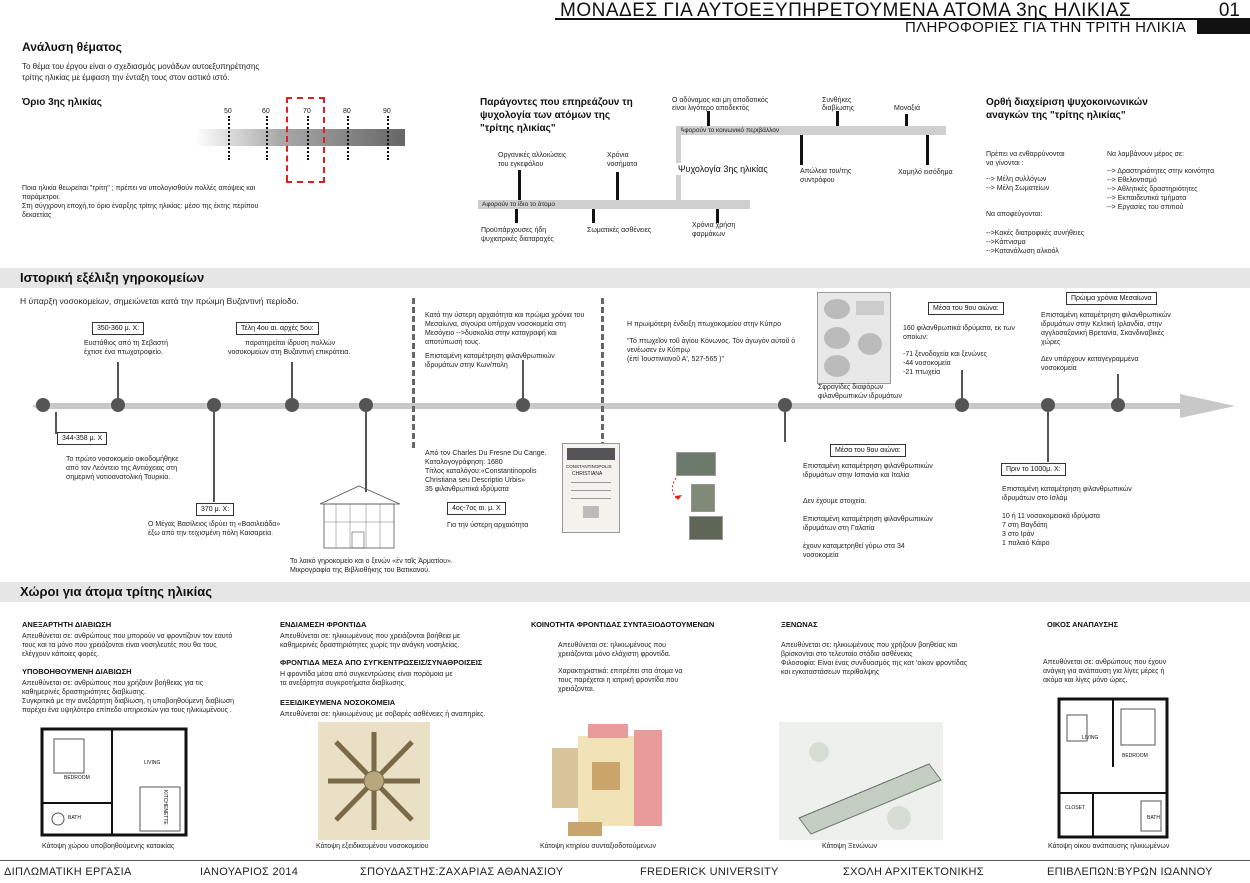  What do you see at coordinates (868, 450) in the screenshot?
I see `event-b6-date: Μέσα του 9ου αιώνα:` at bounding box center [868, 450].